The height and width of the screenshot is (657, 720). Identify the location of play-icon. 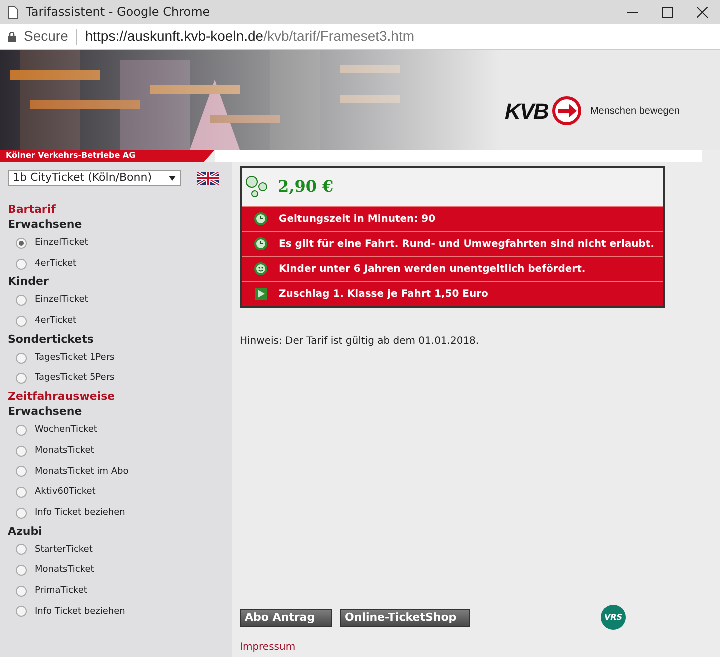
(260, 294).